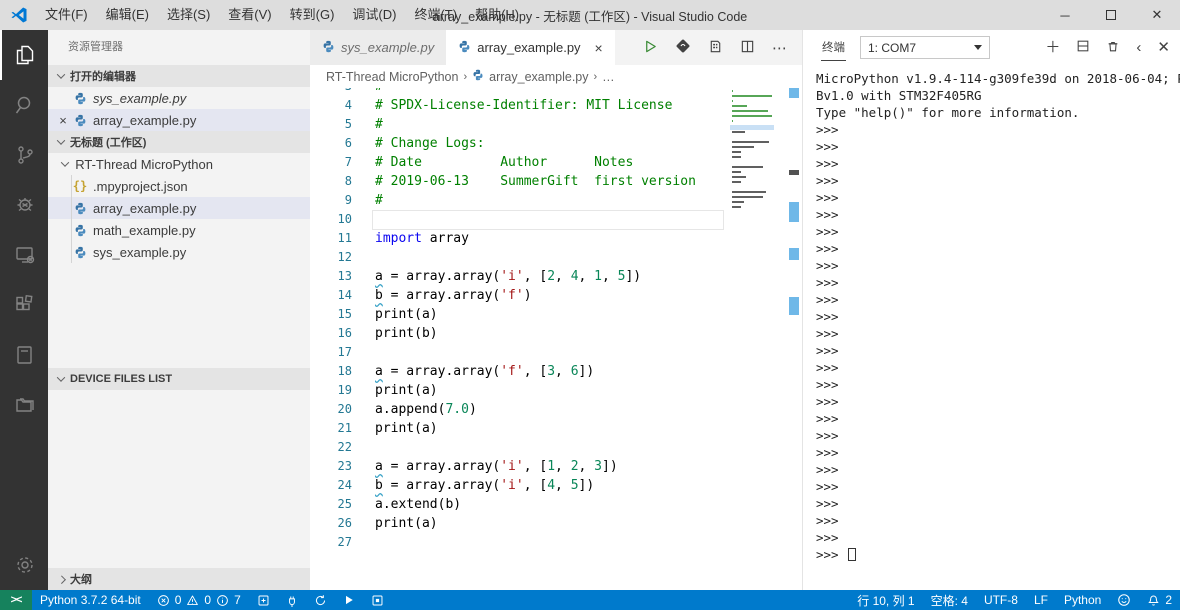 This screenshot has width=1180, height=610. What do you see at coordinates (199, 600) in the screenshot?
I see `problems-status: 0 0 7` at bounding box center [199, 600].